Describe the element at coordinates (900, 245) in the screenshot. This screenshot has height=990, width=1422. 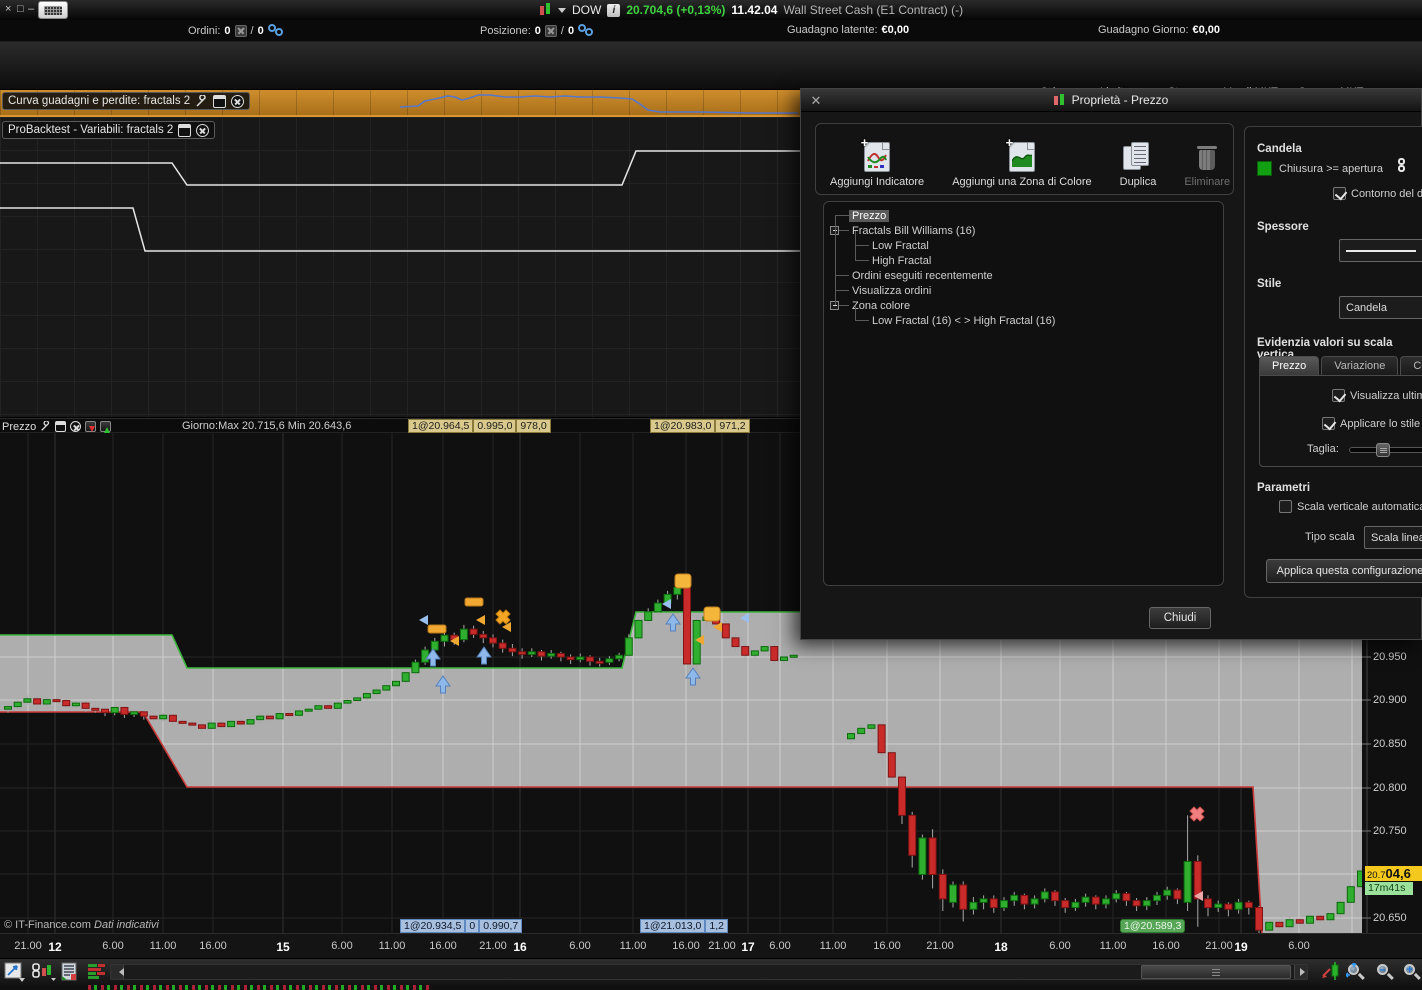
I see `tree-item-low-fractal: Low Fractal` at that location.